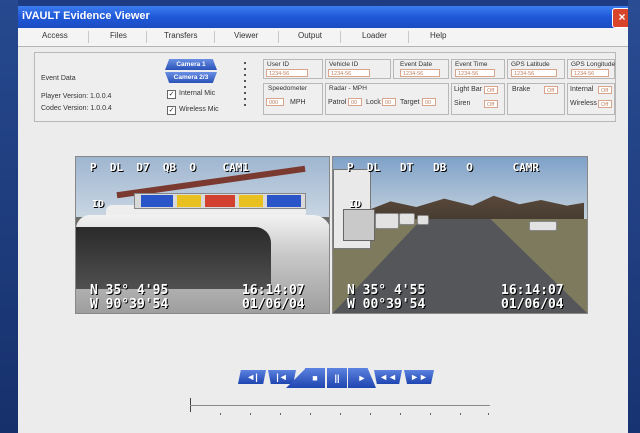 Image resolution: width=640 pixels, height=433 pixels. I want to click on tab-output: Output, so click(310, 35).